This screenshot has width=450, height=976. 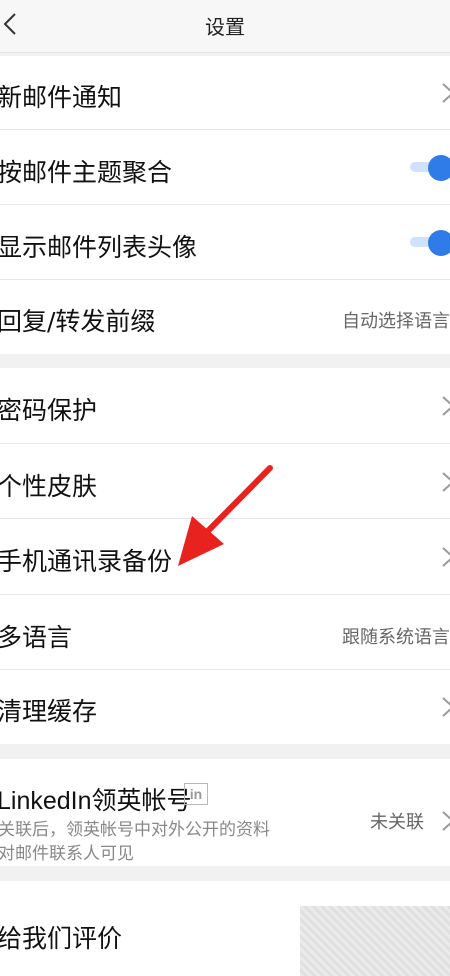 What do you see at coordinates (430, 242) in the screenshot?
I see `show-avatar-toggle` at bounding box center [430, 242].